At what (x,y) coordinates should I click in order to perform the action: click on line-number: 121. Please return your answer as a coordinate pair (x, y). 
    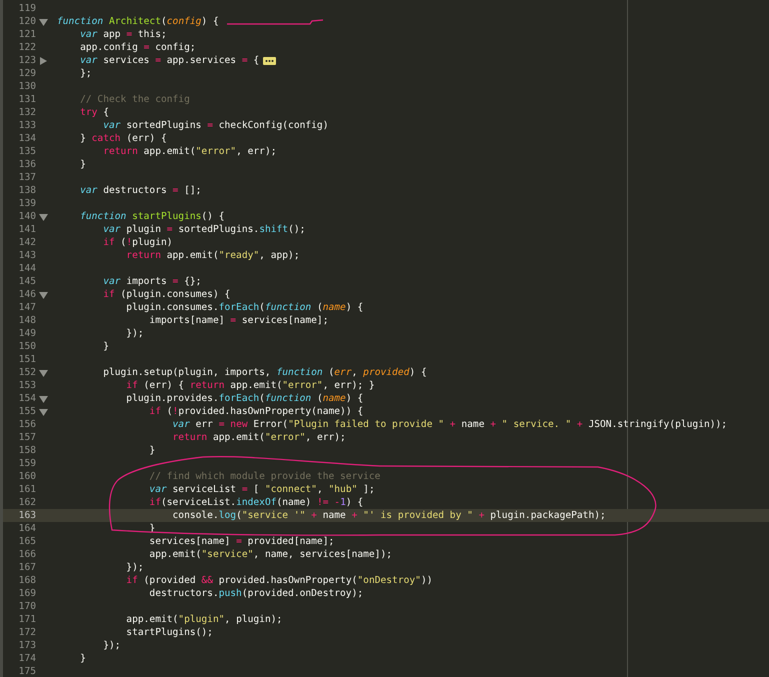
    Looking at the image, I should click on (27, 34).